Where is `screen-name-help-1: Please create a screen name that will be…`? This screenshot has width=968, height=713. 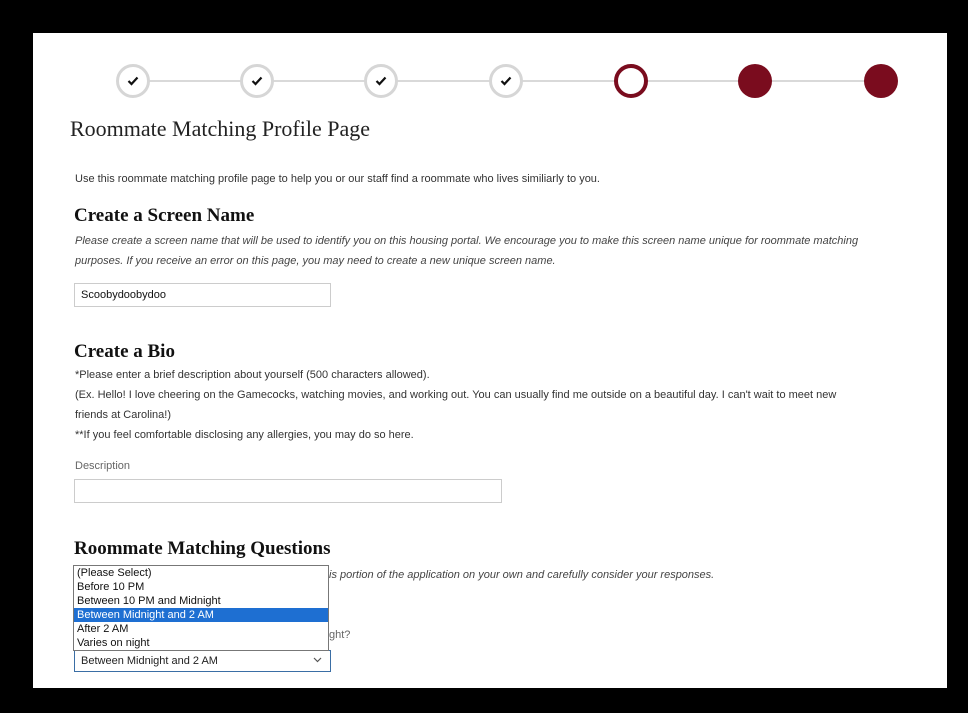
screen-name-help-1: Please create a screen name that will be… is located at coordinates (467, 241).